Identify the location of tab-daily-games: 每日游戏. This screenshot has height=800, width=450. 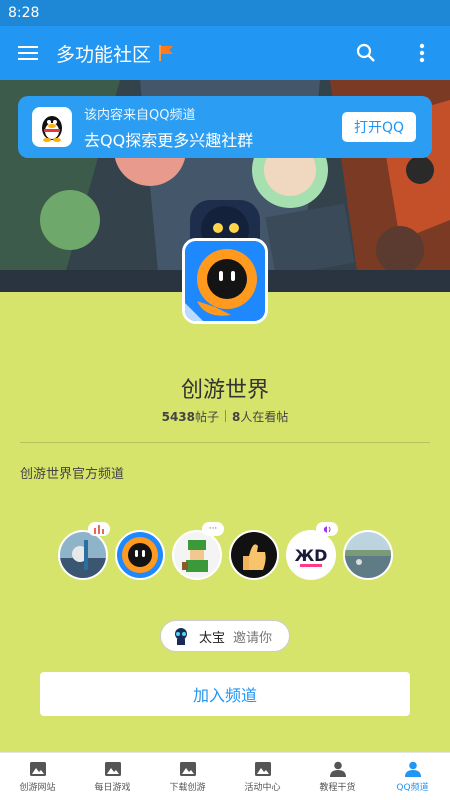
(112, 776).